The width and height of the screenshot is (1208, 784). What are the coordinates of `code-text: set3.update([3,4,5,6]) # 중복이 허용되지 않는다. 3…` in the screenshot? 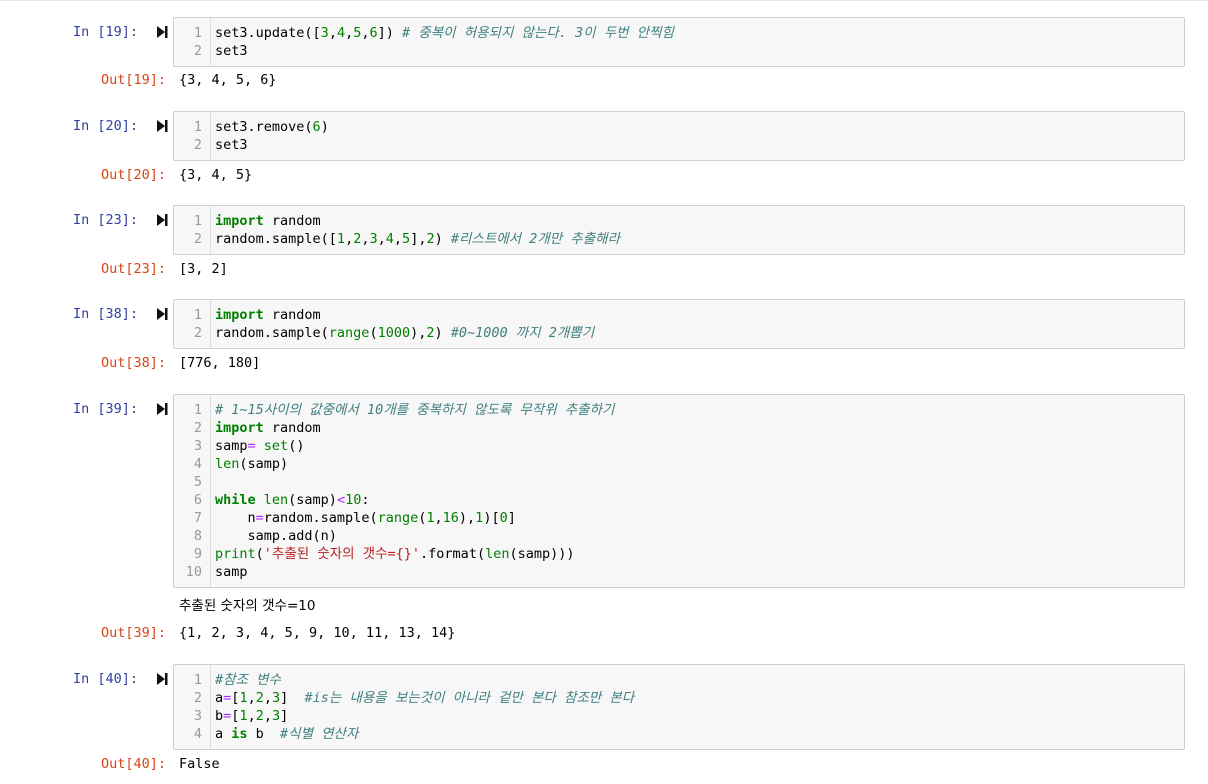 It's located at (444, 33).